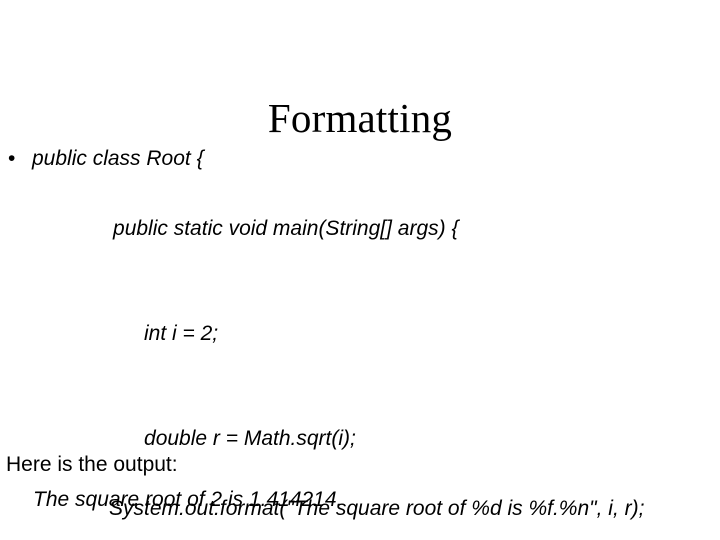 The height and width of the screenshot is (540, 720). What do you see at coordinates (286, 228) in the screenshot?
I see `code-line-text: public static void main(String[] args) {` at bounding box center [286, 228].